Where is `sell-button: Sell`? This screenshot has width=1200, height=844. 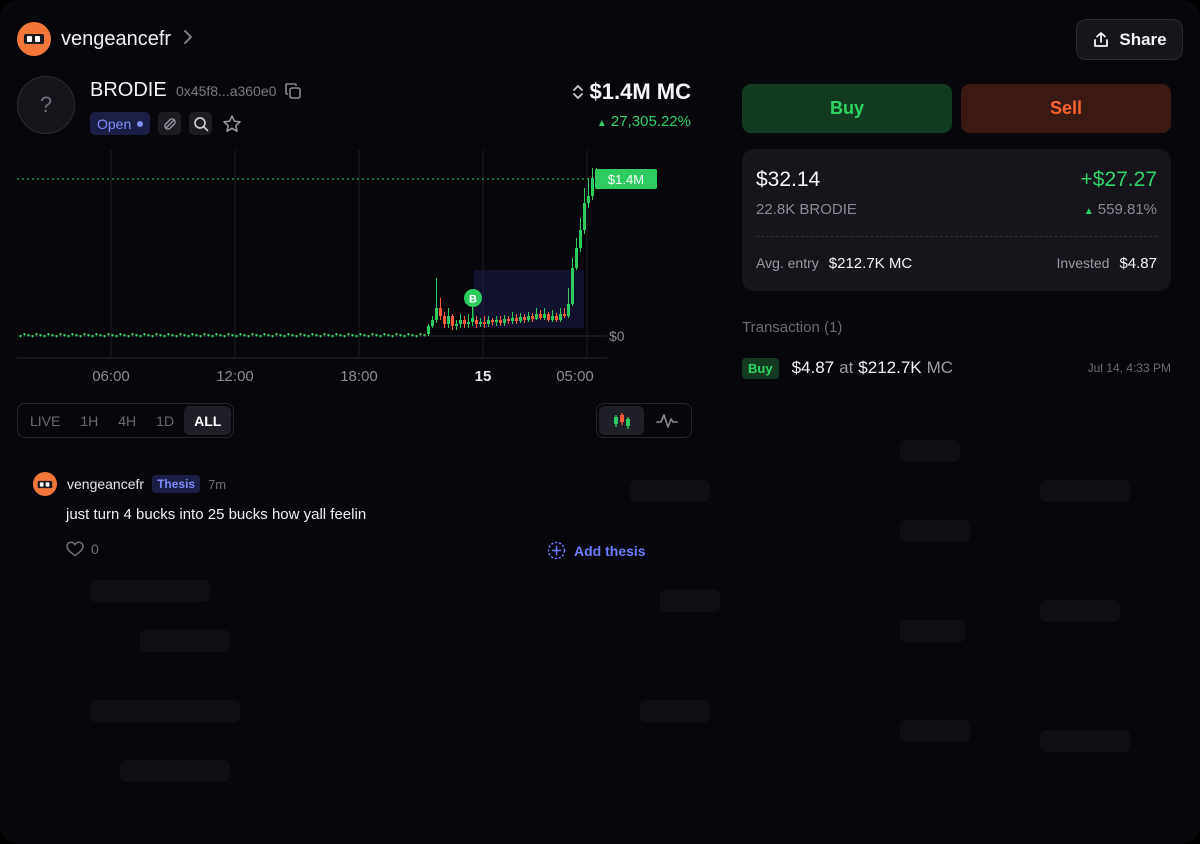
sell-button: Sell is located at coordinates (1066, 108).